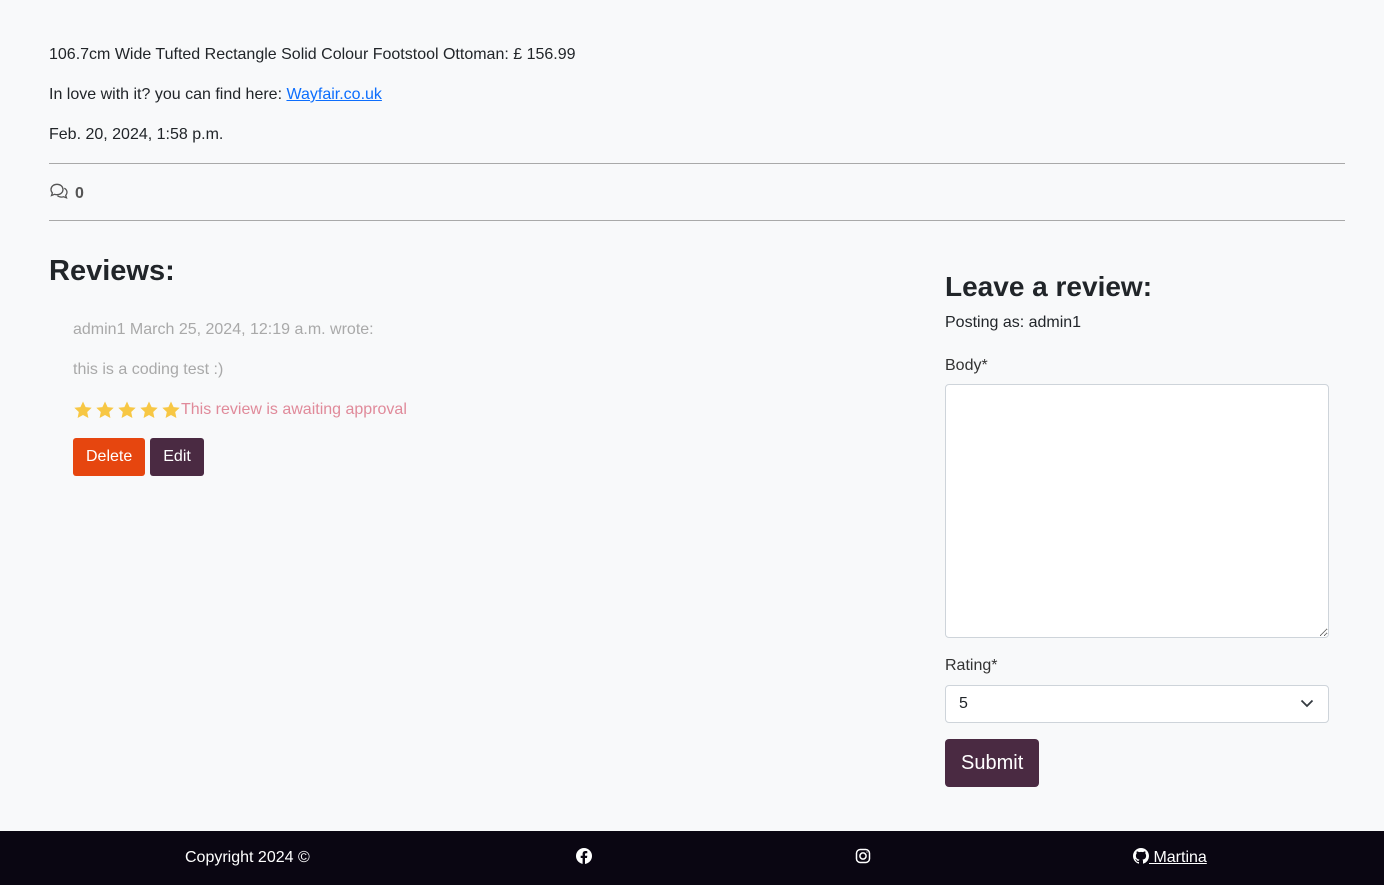 This screenshot has width=1384, height=885. I want to click on divider-bottom, so click(697, 220).